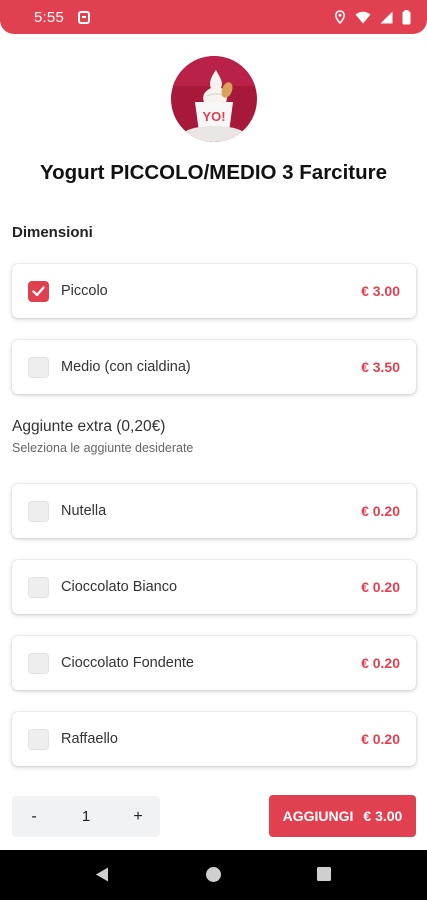  I want to click on add-button-price: € 3.00, so click(383, 816).